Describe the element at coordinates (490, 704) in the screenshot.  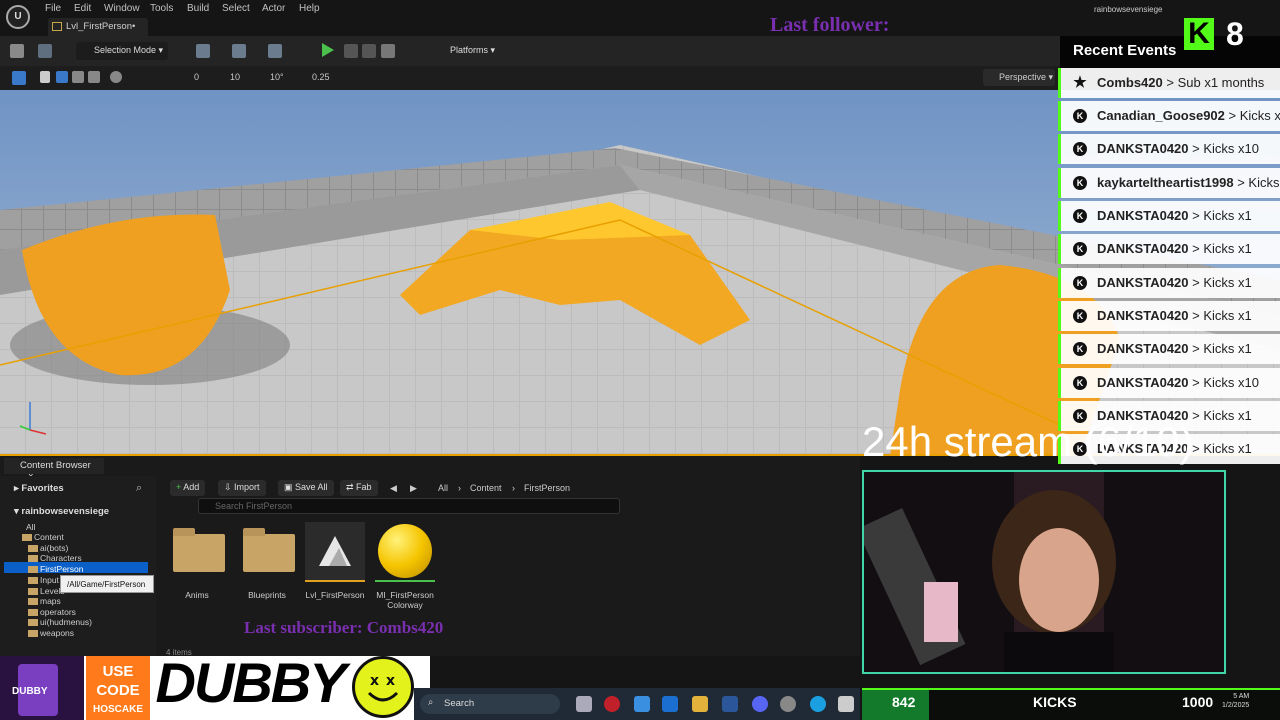
I see `taskbar-search: ⌕ Search` at that location.